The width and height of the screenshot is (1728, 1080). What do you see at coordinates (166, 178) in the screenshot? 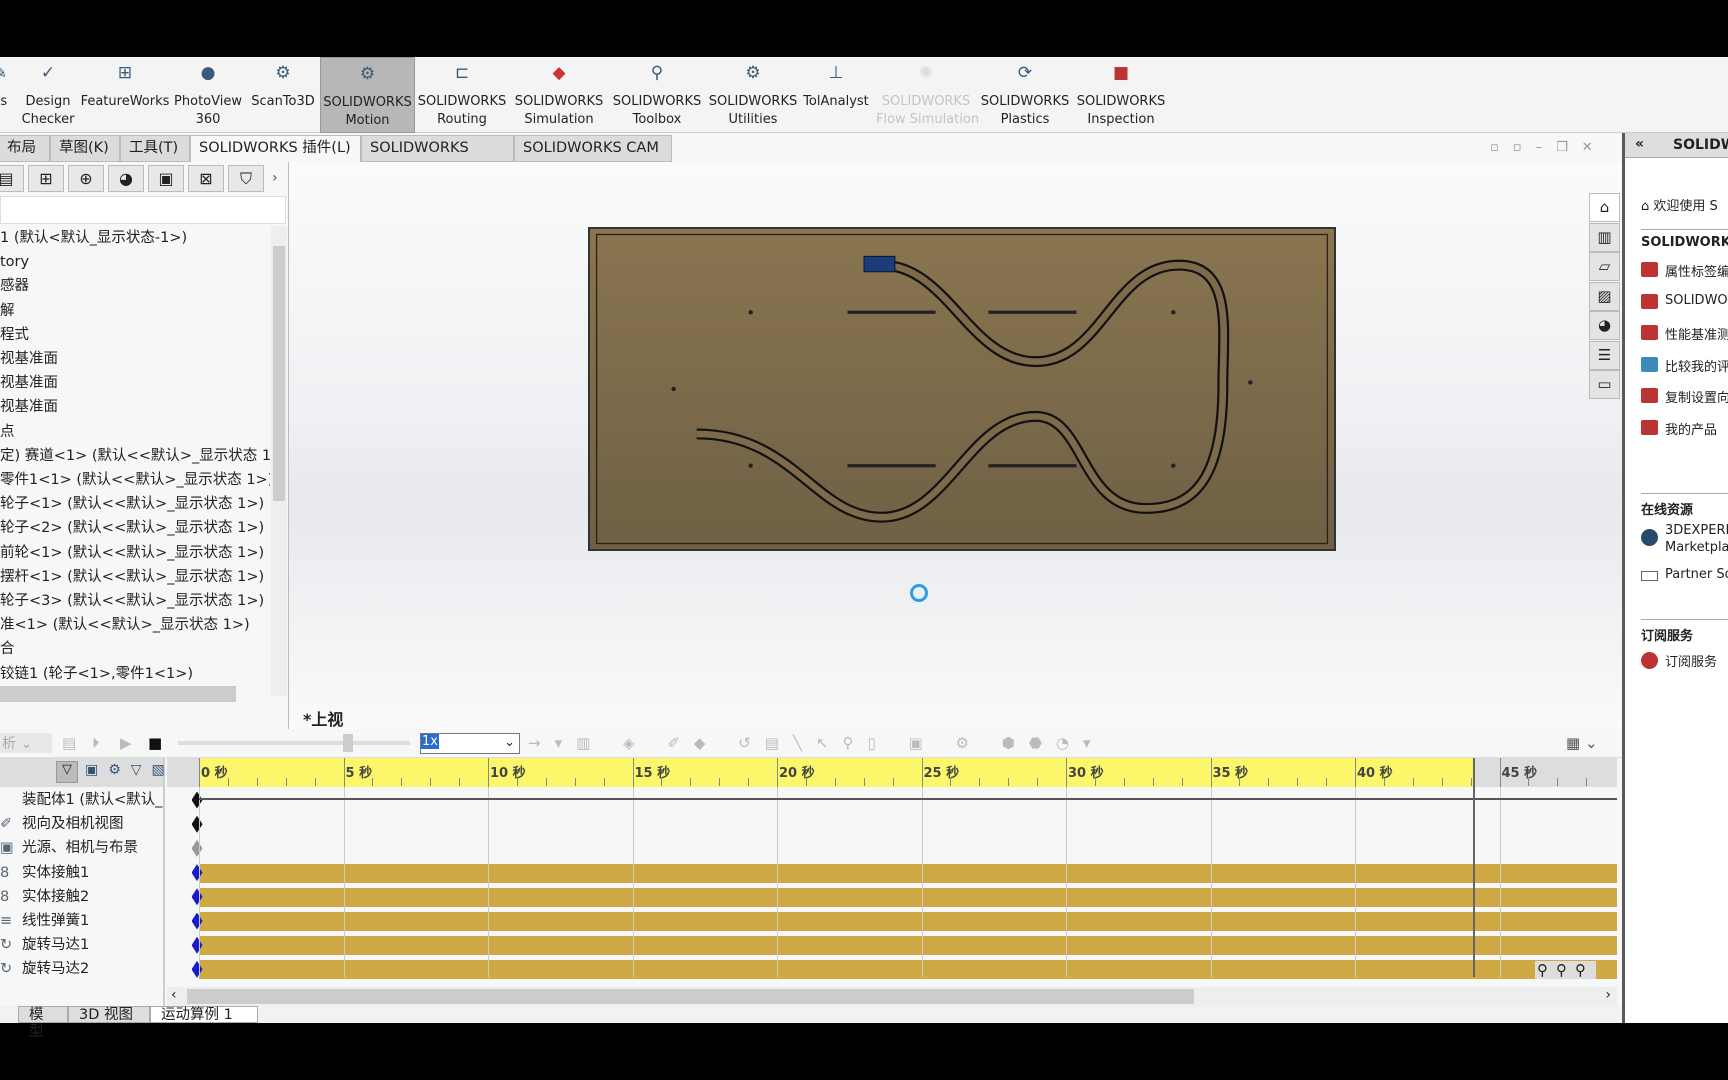
I see `display-manager-icon: ▣` at bounding box center [166, 178].